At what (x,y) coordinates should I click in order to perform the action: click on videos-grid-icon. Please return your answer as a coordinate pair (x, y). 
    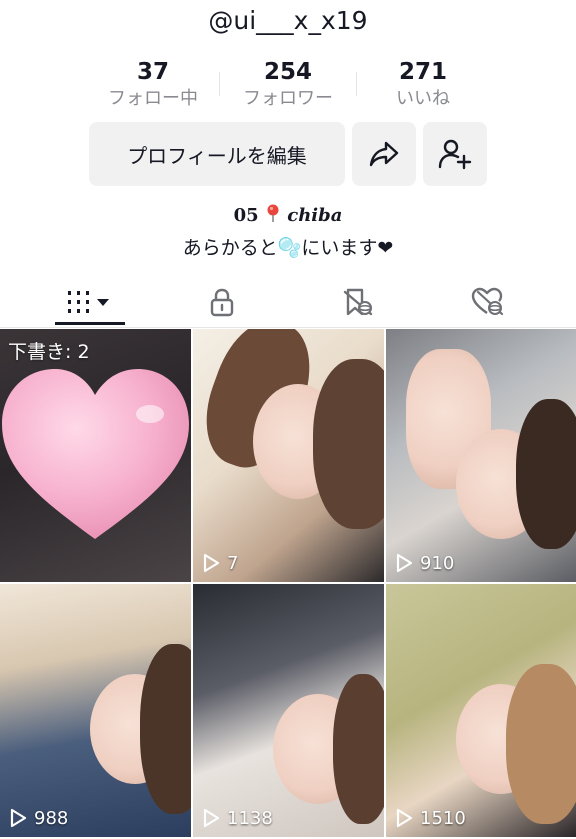
    Looking at the image, I should click on (88, 302).